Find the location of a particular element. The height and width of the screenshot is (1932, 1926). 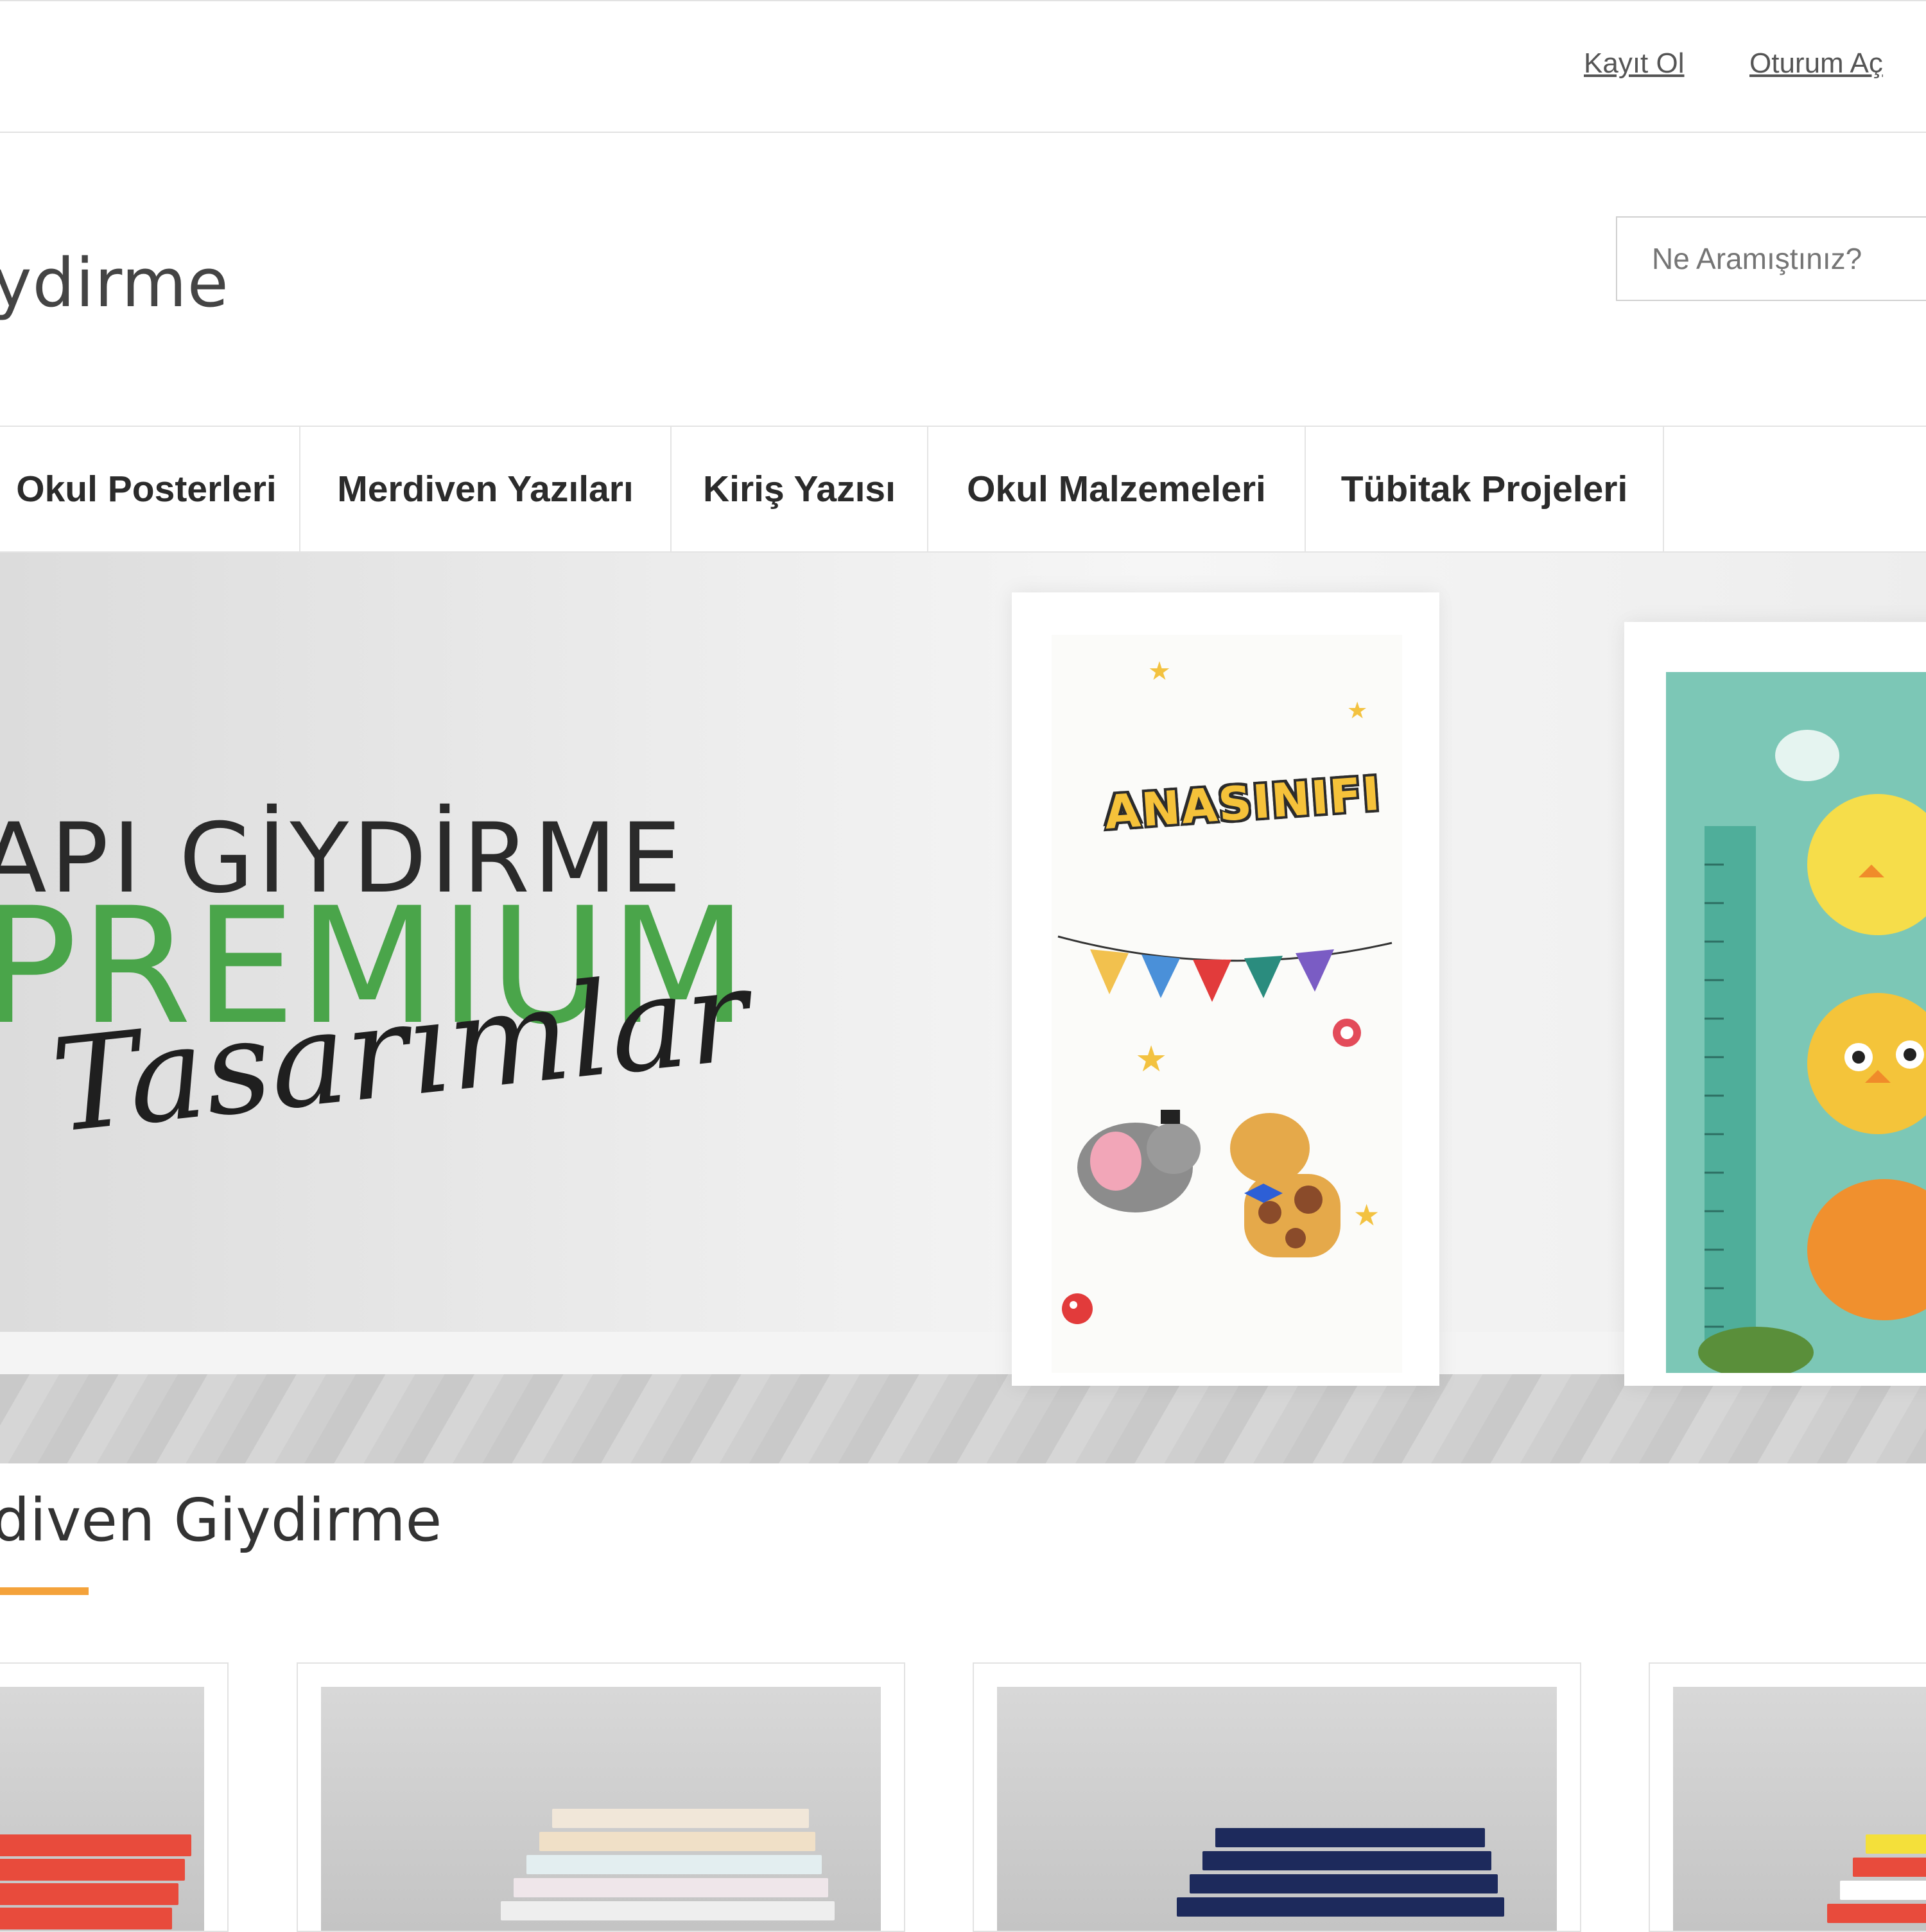

section-title-underline is located at coordinates (44, 1591).